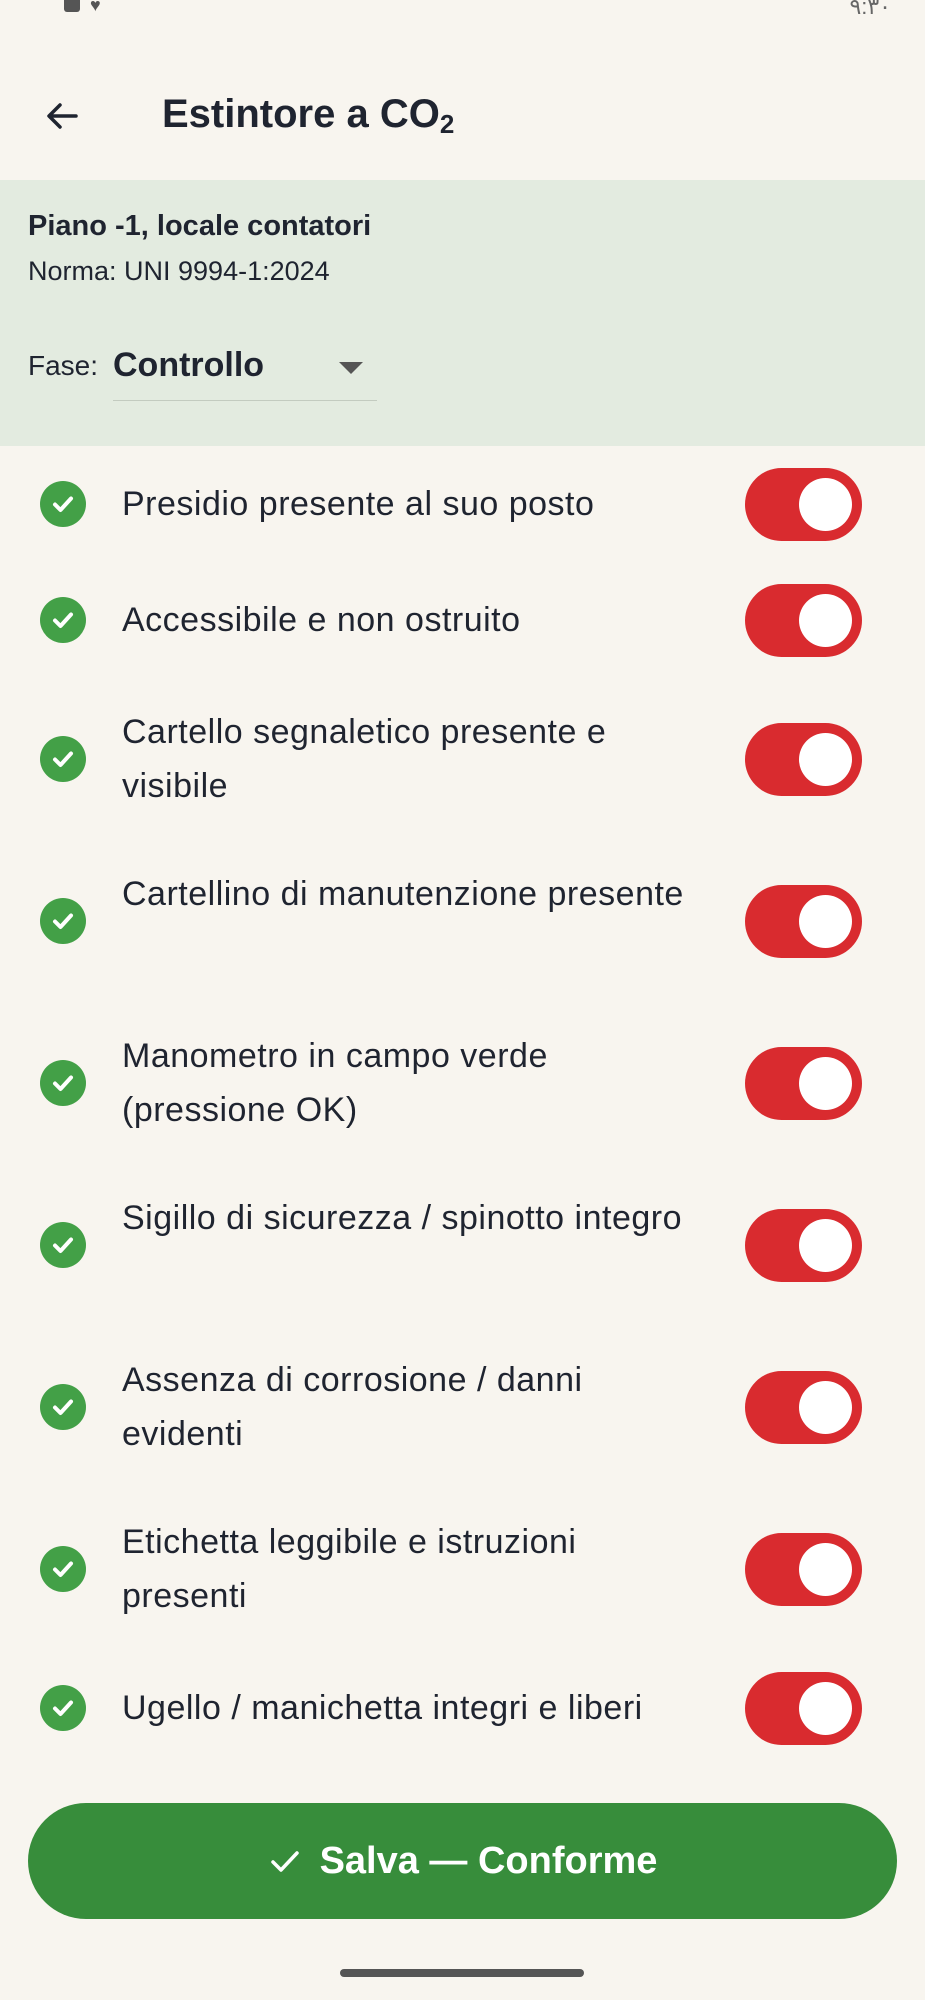 The image size is (925, 2000). Describe the element at coordinates (179, 271) in the screenshot. I see `norma-text: Norma: UNI 9994-1:2024` at that location.